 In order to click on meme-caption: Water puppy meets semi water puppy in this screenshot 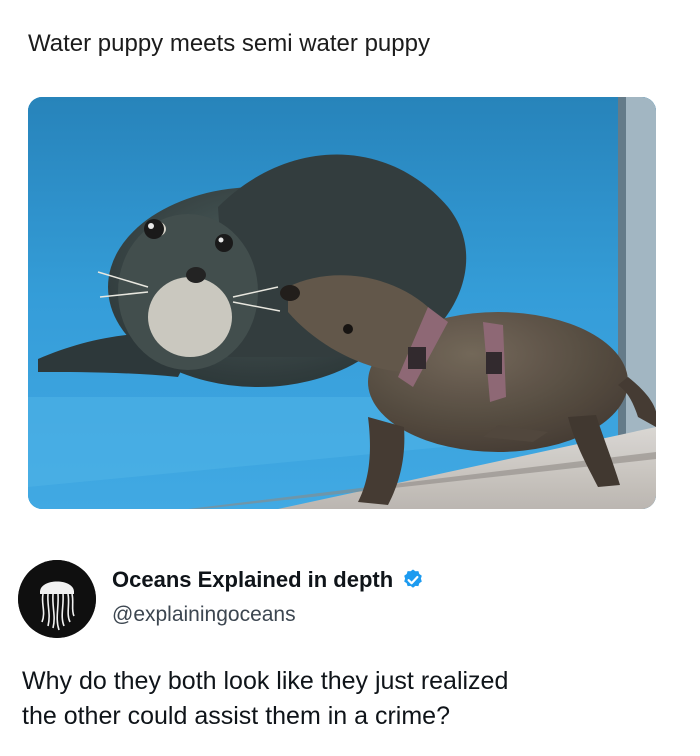, I will do `click(229, 43)`.